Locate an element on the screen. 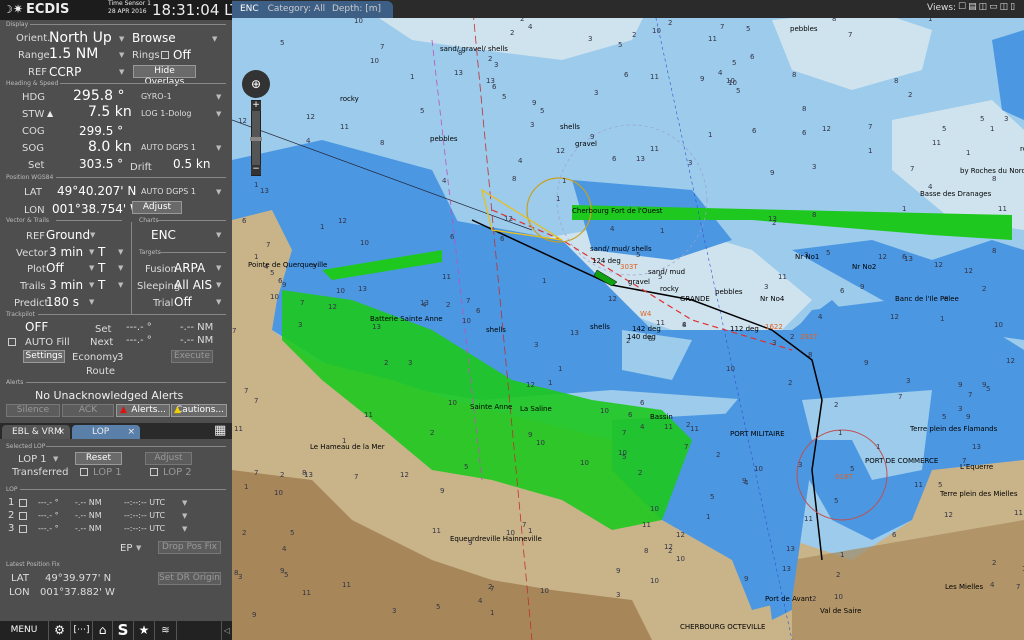 This screenshot has width=1024, height=640. section-latest-fix: Latest Position Fix is located at coordinates (33, 564).